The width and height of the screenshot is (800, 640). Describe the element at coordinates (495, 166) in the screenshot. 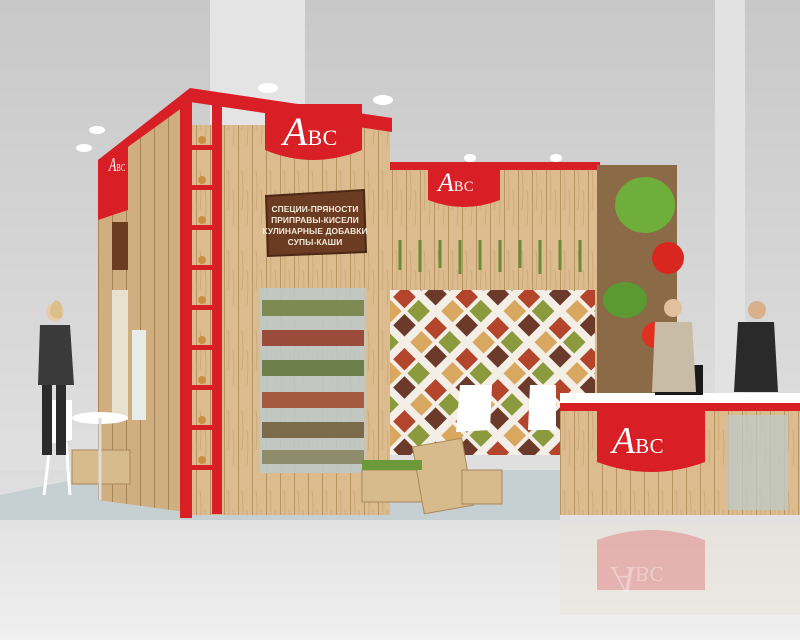

I see `back-wall-red-strip` at that location.